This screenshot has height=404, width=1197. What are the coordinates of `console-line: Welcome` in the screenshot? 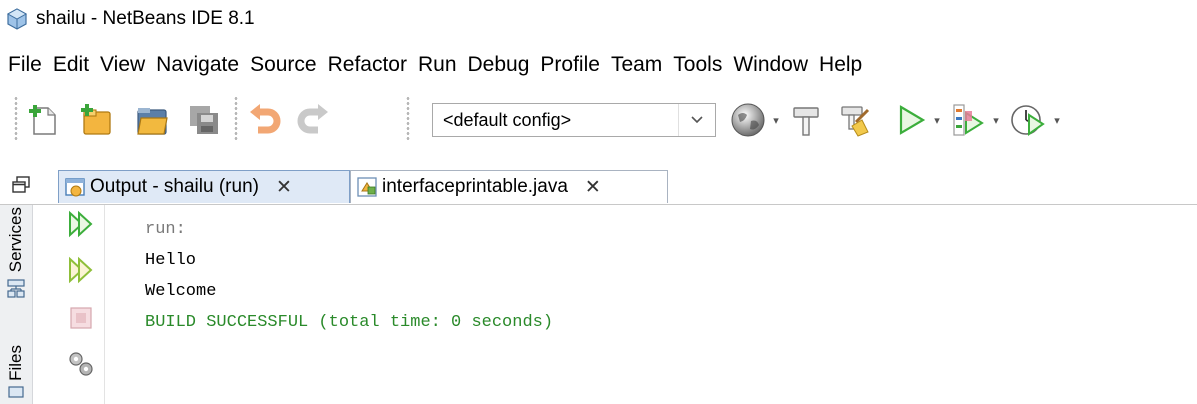 It's located at (181, 291).